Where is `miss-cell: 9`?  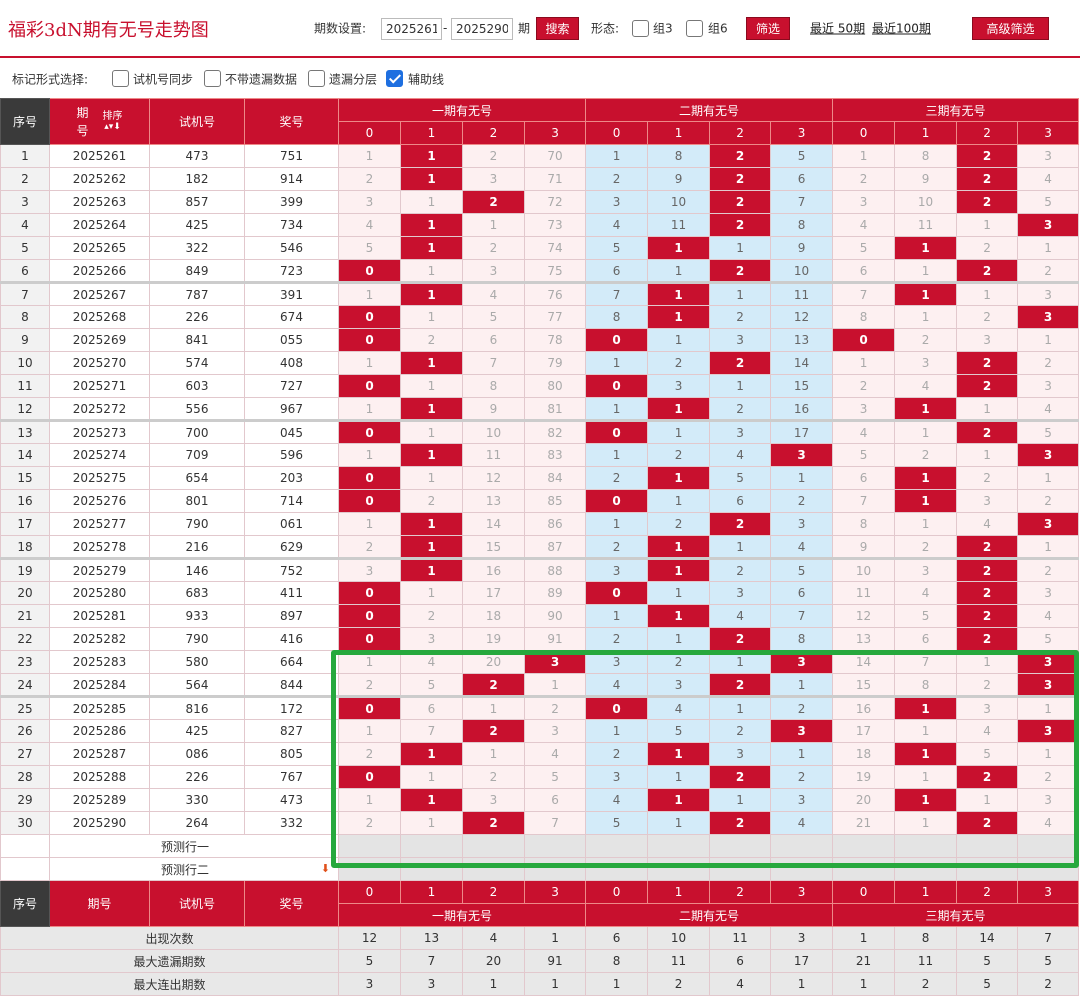
miss-cell: 9 is located at coordinates (802, 248).